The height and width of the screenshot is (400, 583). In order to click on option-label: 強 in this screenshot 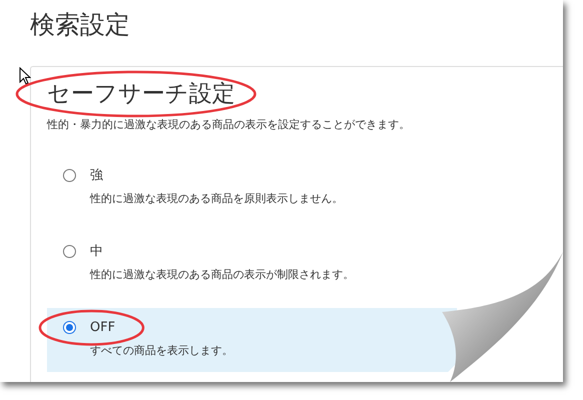, I will do `click(216, 175)`.